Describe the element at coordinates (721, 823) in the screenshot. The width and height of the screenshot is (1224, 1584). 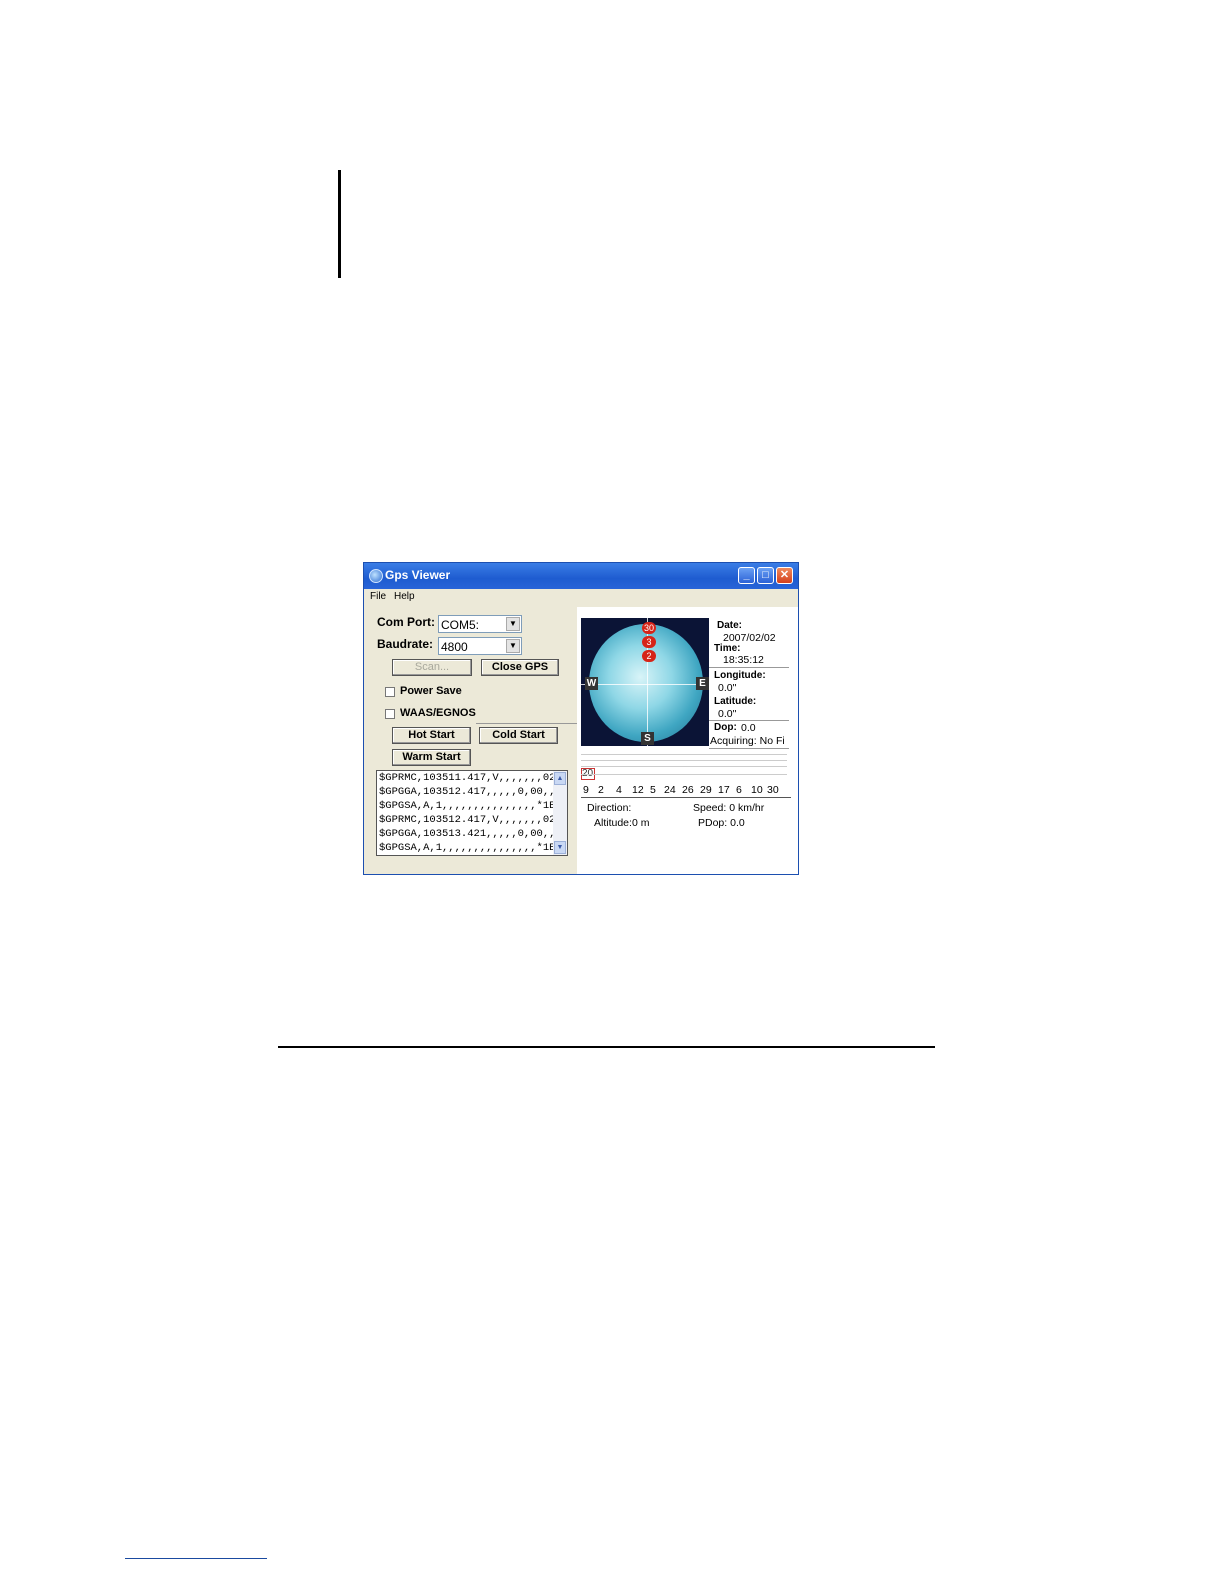
I see `pdop-value: PDop: 0.0` at that location.